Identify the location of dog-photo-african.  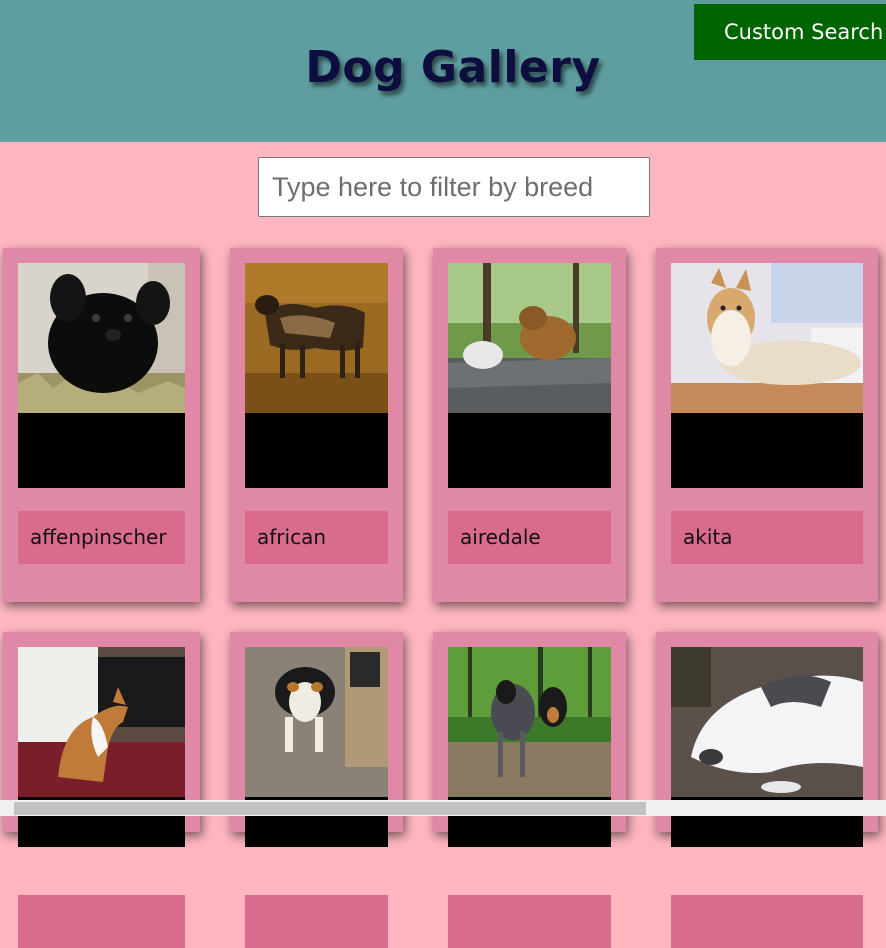
(316, 338).